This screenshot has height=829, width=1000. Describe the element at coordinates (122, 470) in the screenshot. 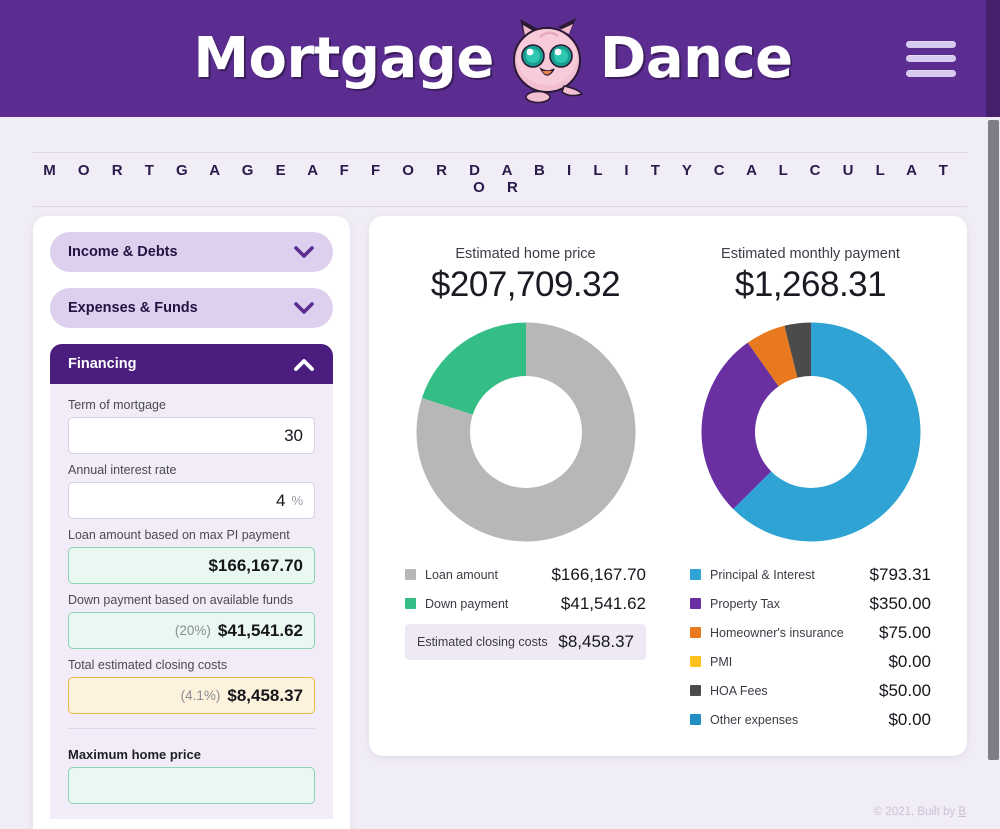

I see `label-annual-interest-rate: Annual interest rate` at that location.